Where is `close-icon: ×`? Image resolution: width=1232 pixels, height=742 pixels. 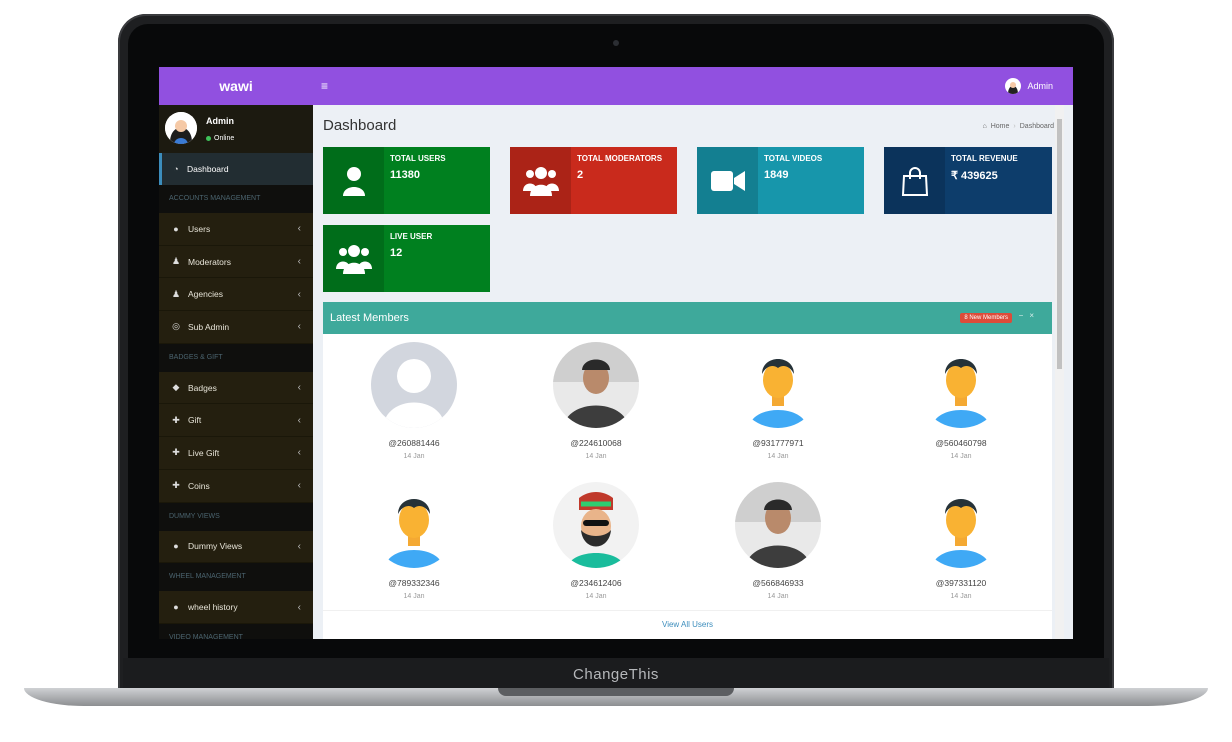 close-icon: × is located at coordinates (1034, 315).